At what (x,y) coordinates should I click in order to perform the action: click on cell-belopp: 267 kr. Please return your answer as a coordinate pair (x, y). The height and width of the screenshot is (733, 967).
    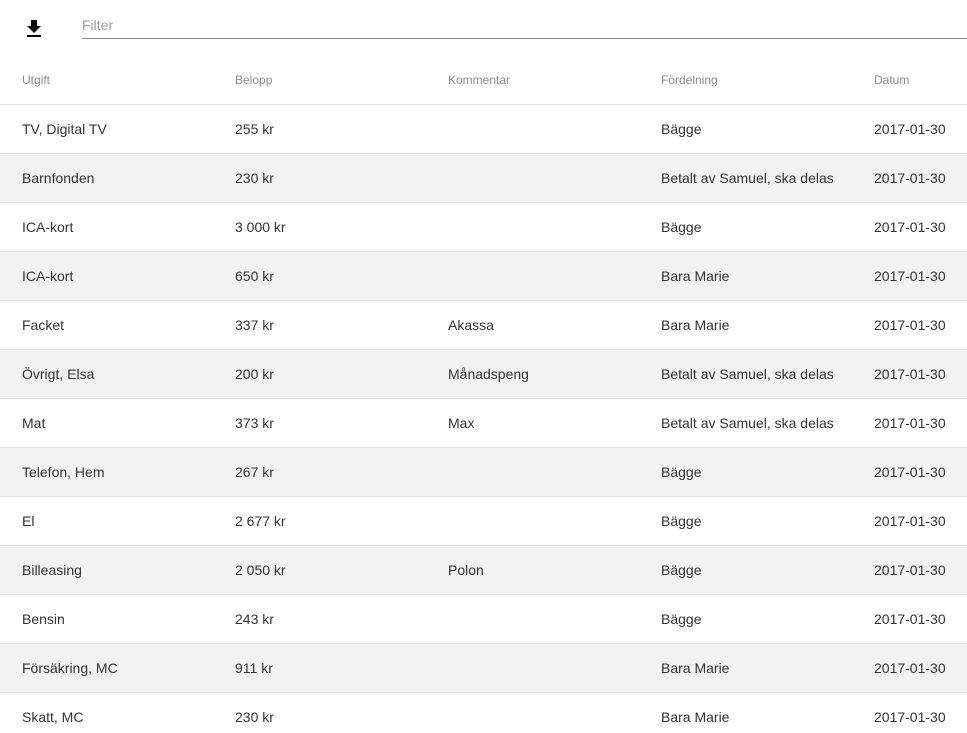
    Looking at the image, I should click on (319, 472).